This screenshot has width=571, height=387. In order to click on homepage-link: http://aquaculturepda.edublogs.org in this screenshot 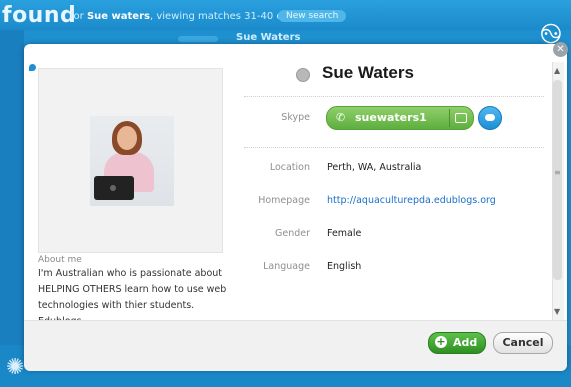, I will do `click(411, 200)`.